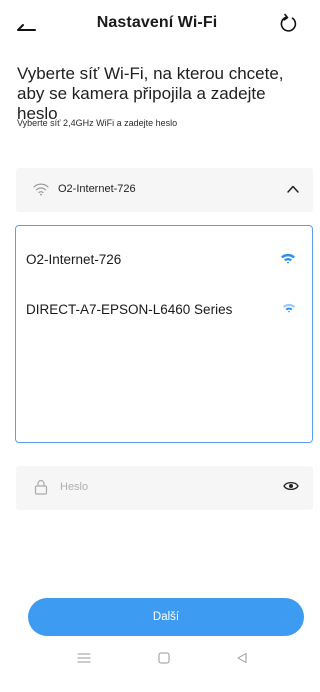  I want to click on wifi-icon, so click(41, 189).